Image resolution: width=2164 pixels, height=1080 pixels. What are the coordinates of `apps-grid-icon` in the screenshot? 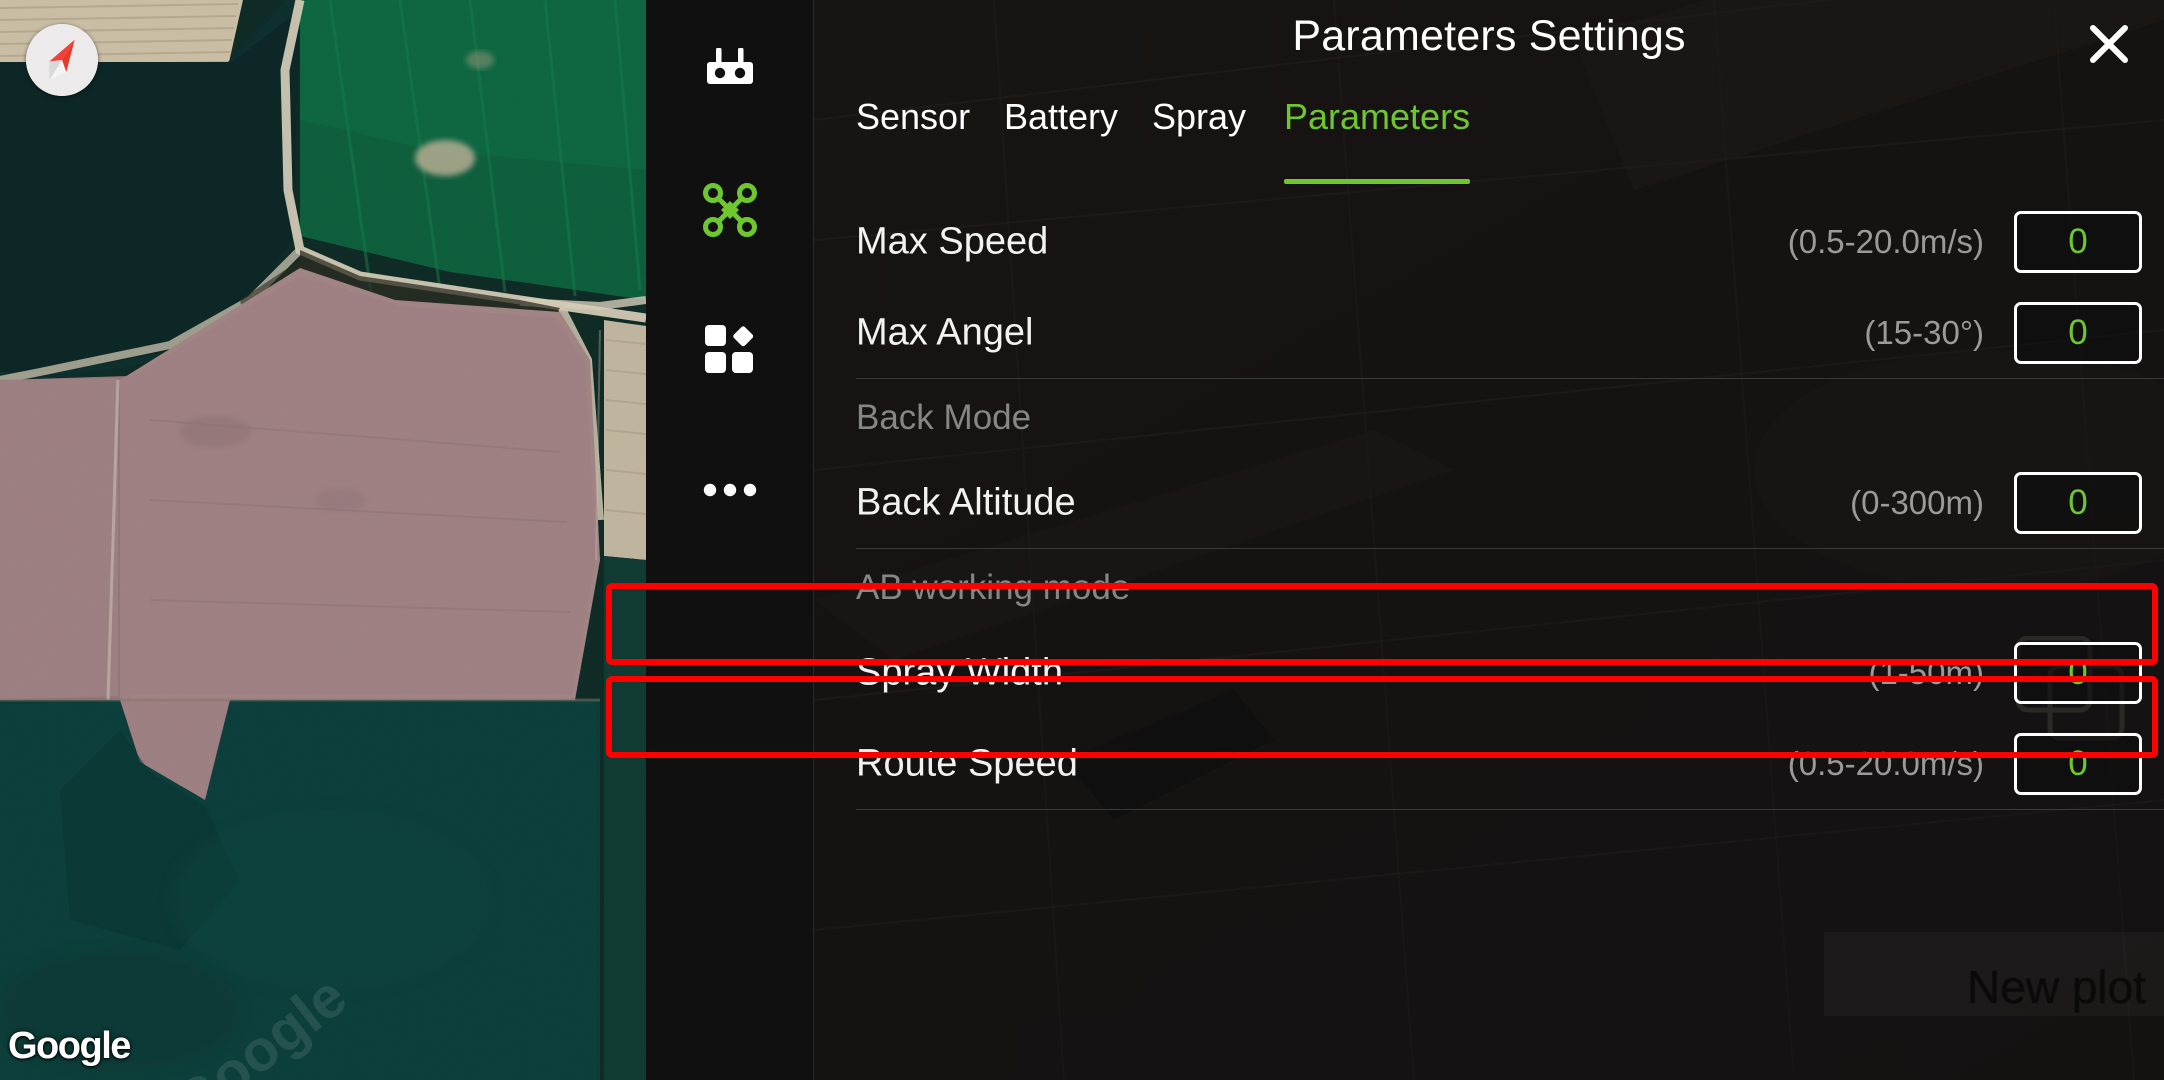 It's located at (729, 349).